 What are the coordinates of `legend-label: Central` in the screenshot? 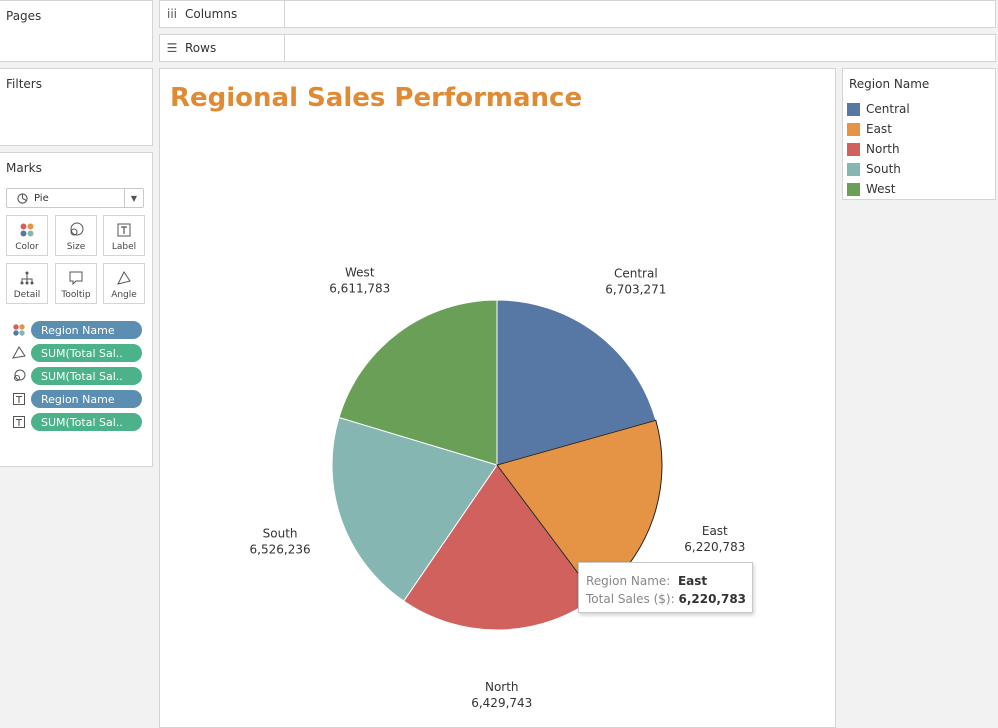 It's located at (888, 109).